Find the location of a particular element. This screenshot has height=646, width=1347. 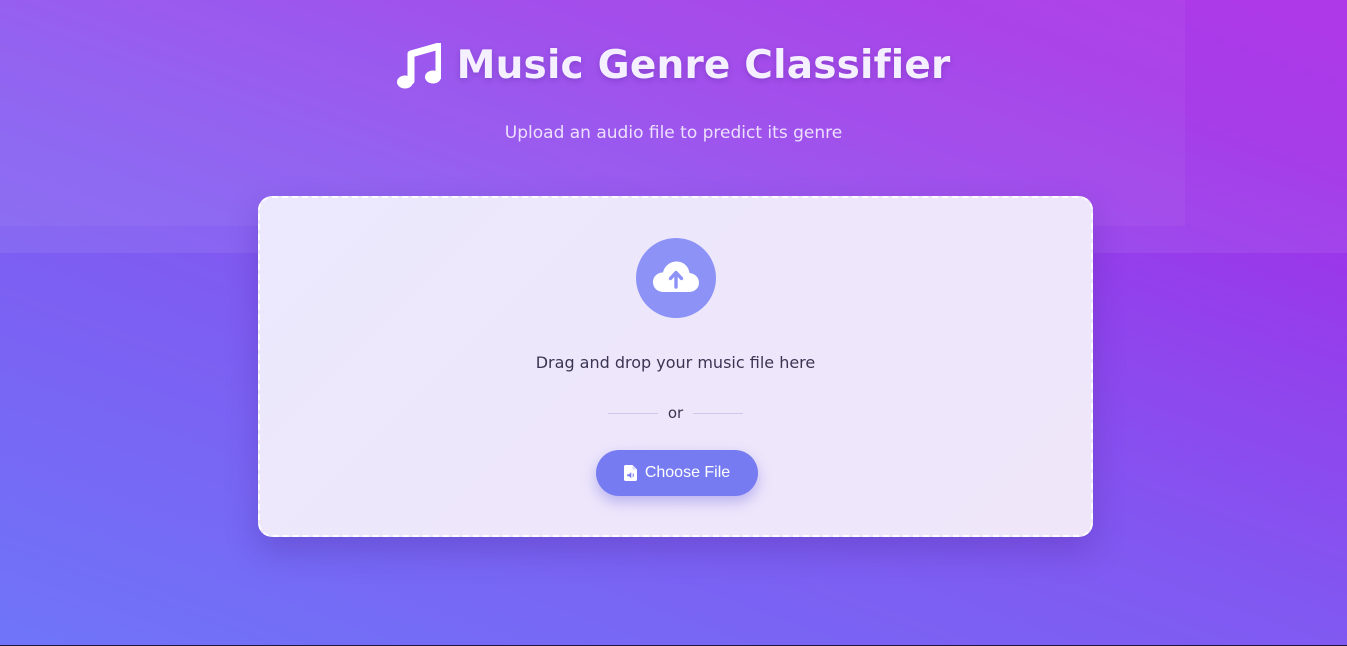

upload-icon-circle is located at coordinates (676, 278).